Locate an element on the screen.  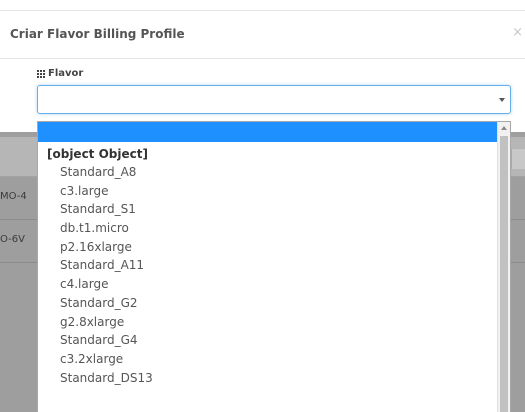
flavor-select is located at coordinates (274, 99).